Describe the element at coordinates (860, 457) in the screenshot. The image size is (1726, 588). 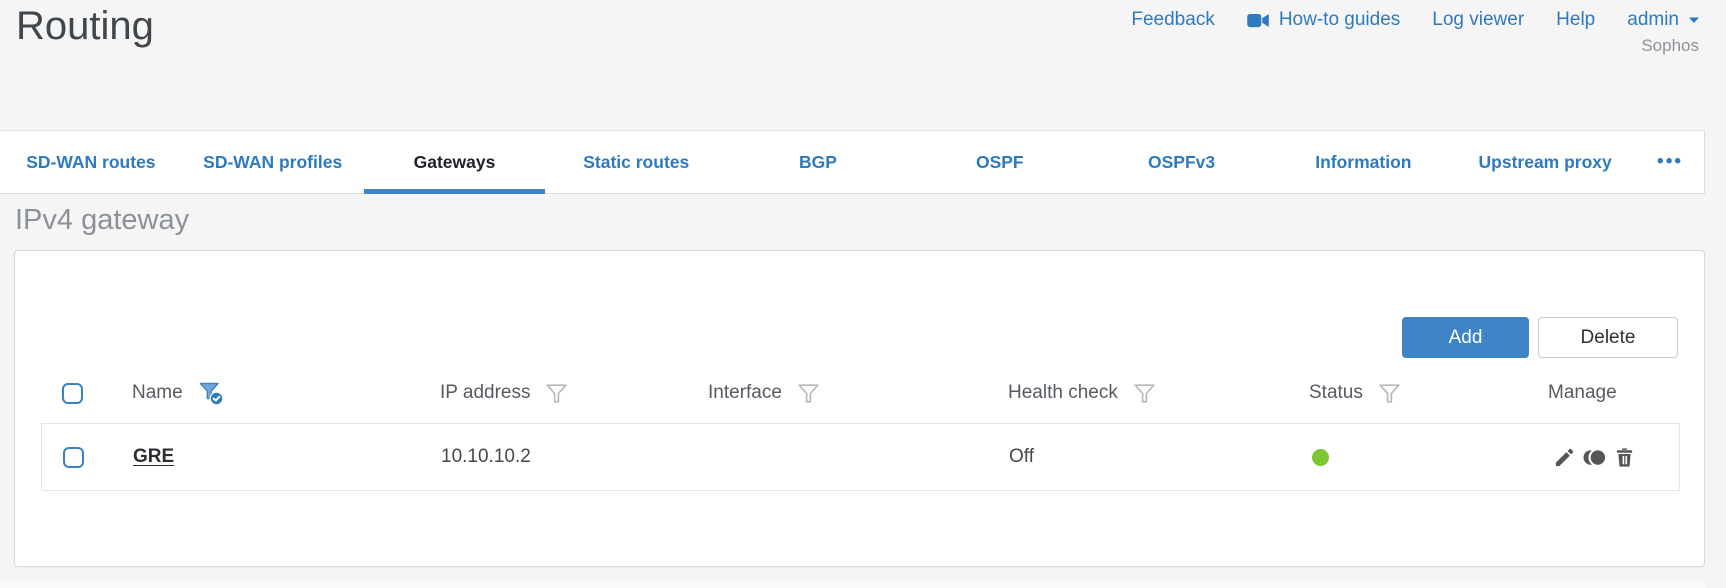
I see `table-row: GRE 10.10.10.2 Off` at that location.